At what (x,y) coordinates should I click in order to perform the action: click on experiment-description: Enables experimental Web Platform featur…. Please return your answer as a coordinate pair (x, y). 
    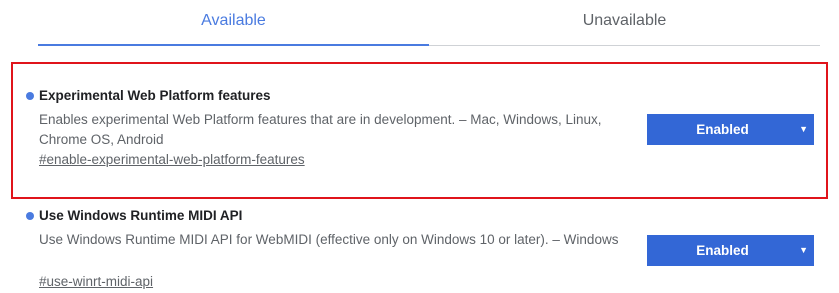
    Looking at the image, I should click on (320, 129).